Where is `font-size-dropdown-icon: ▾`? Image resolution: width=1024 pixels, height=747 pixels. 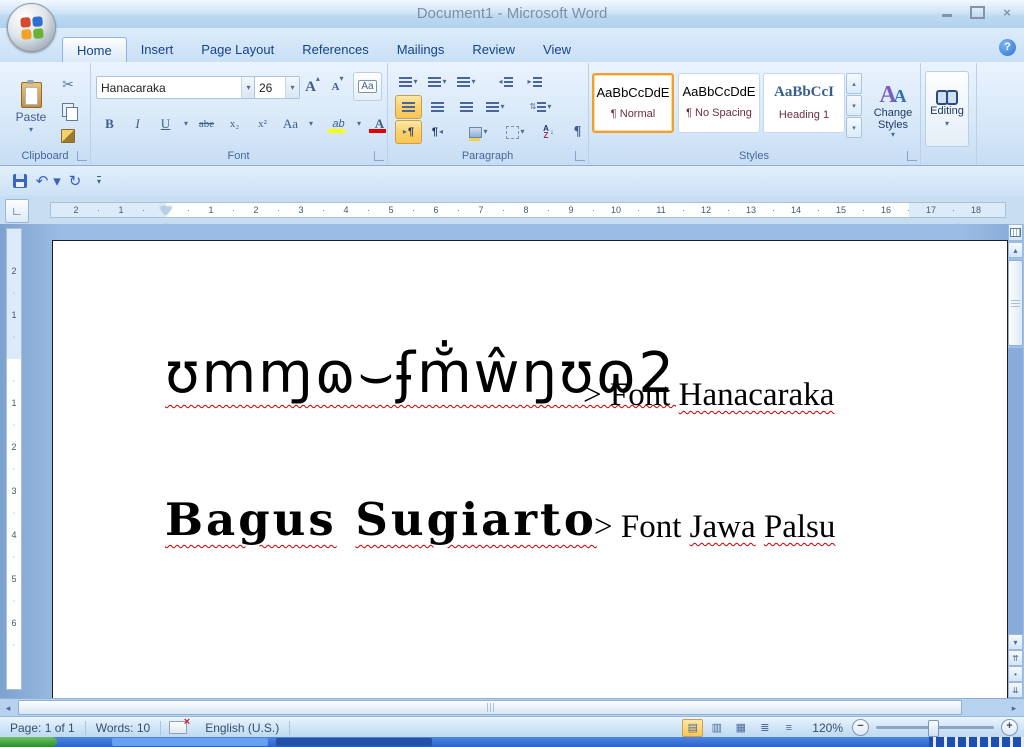 font-size-dropdown-icon: ▾ is located at coordinates (292, 87).